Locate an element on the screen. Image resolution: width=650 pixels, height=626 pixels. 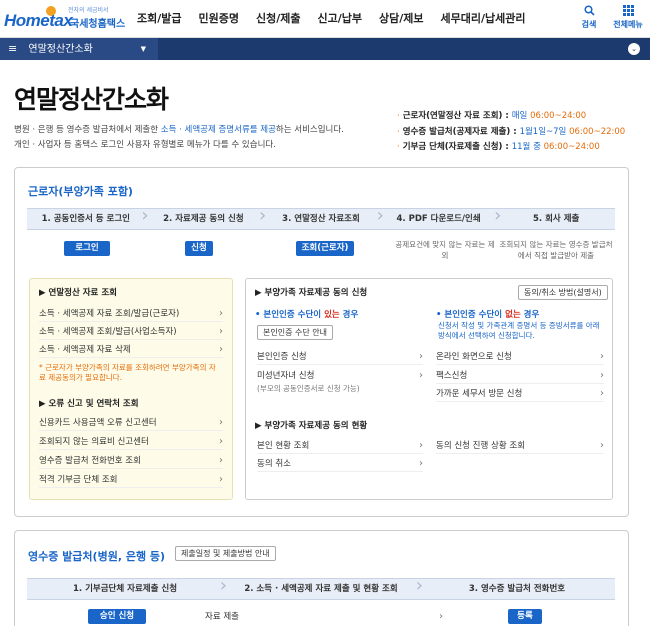
hometax-logo: Hometax 전자의 세금비서 국세청홈택스 is located at coordinates (65, 19).